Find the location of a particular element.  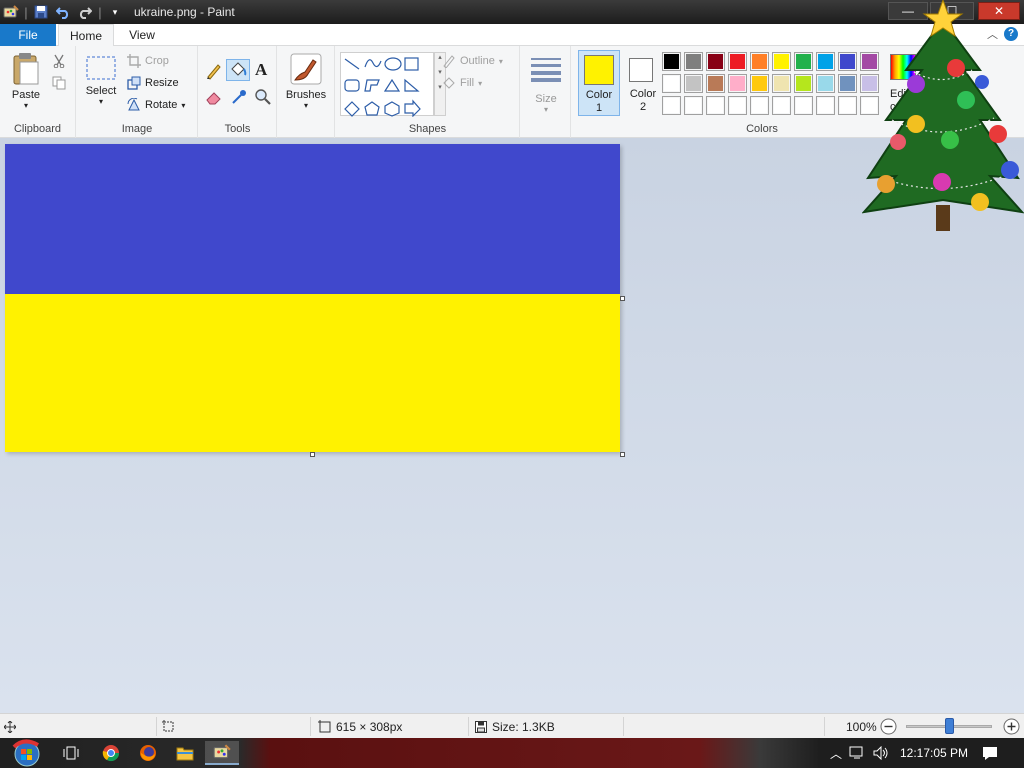

customize-dropdown-icon: ▾ is located at coordinates (115, 12).